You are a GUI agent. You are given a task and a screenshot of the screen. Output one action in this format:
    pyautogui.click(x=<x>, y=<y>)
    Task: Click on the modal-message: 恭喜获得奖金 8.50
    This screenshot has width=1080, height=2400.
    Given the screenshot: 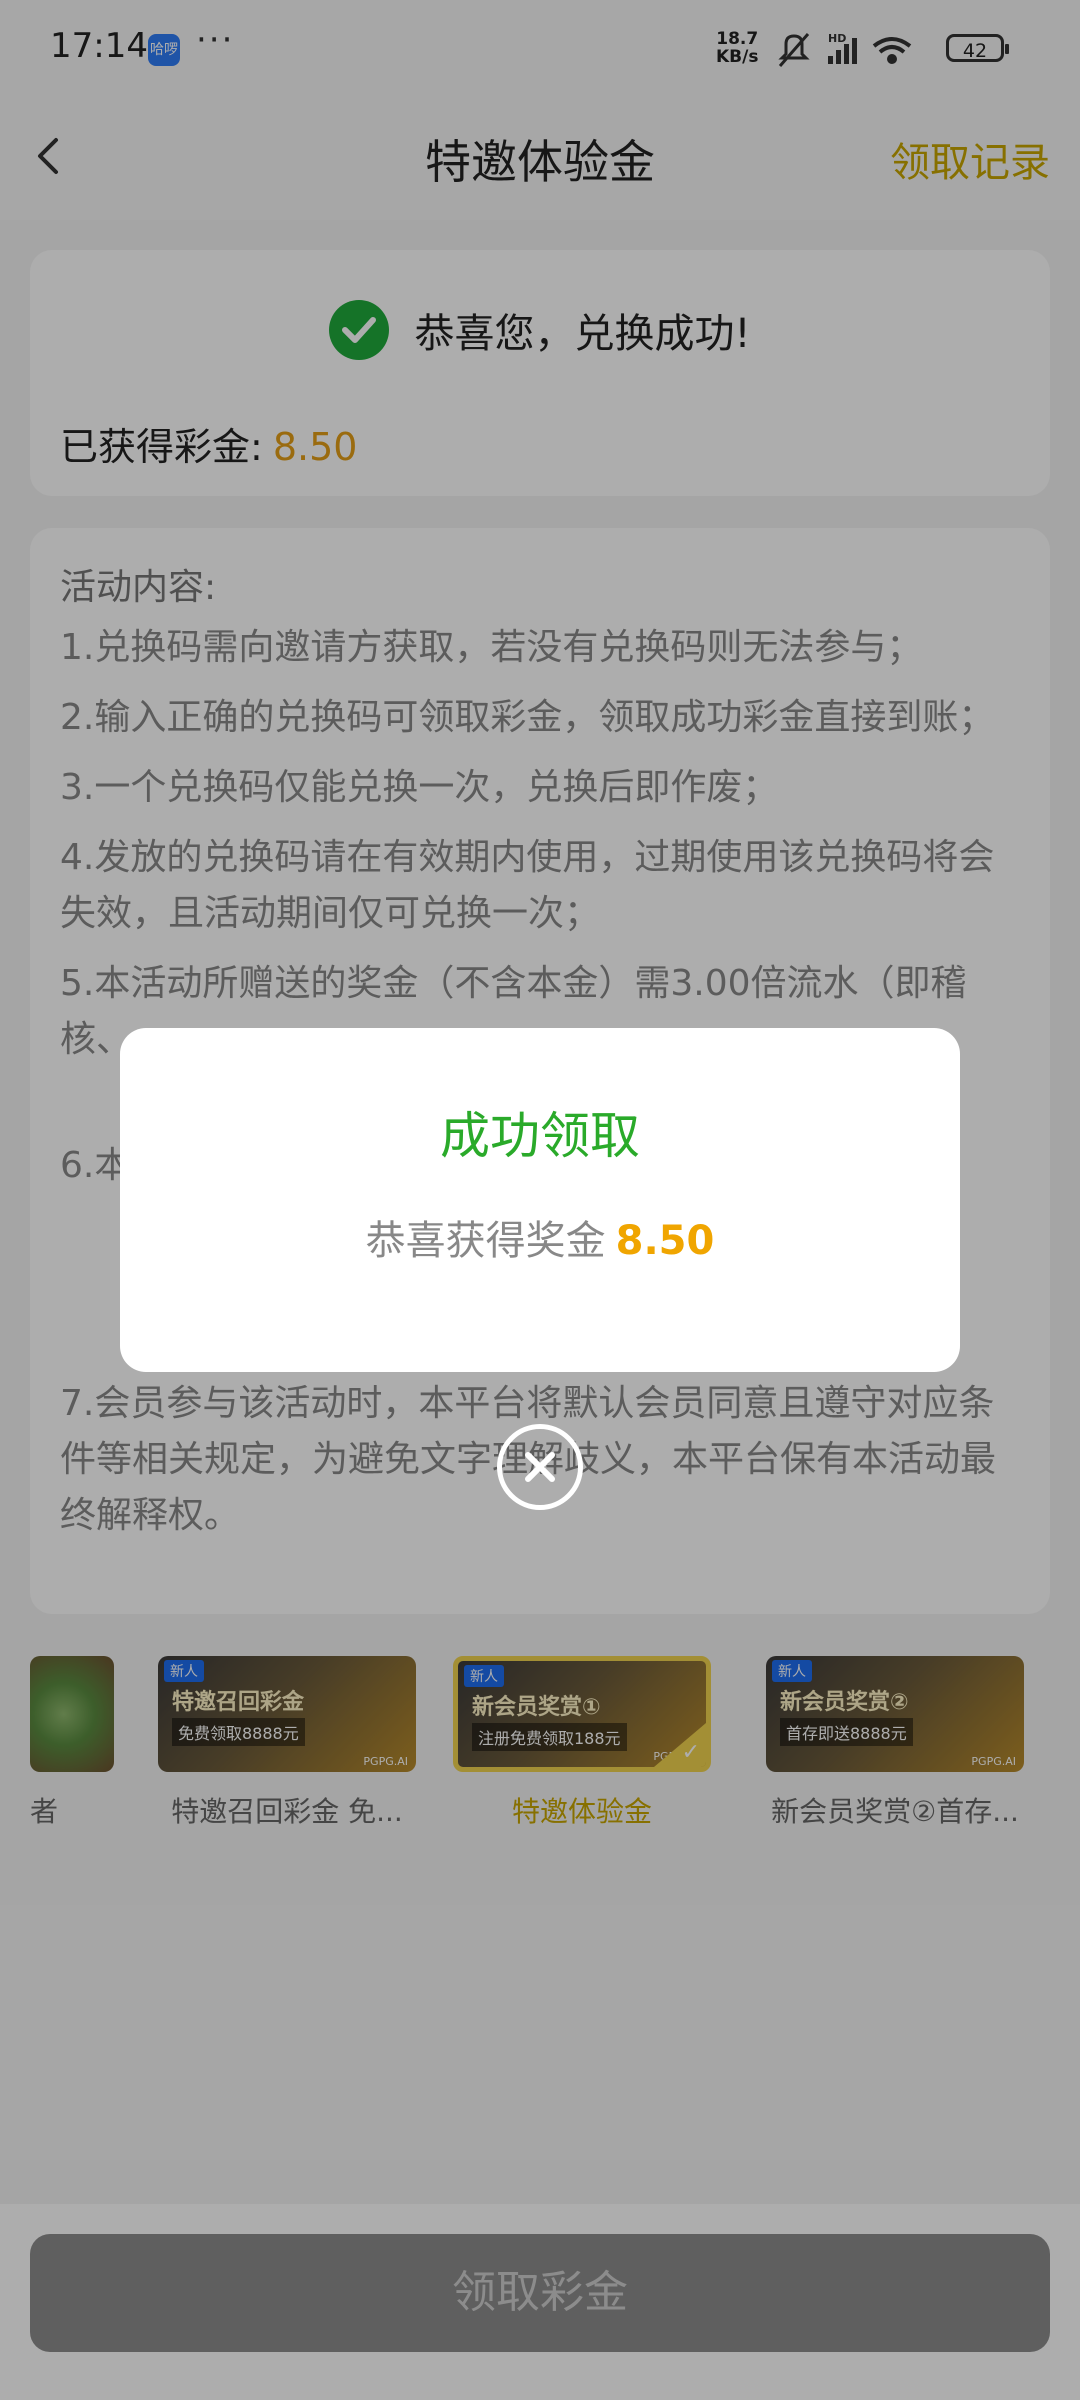 What is the action you would take?
    pyautogui.click(x=540, y=1237)
    